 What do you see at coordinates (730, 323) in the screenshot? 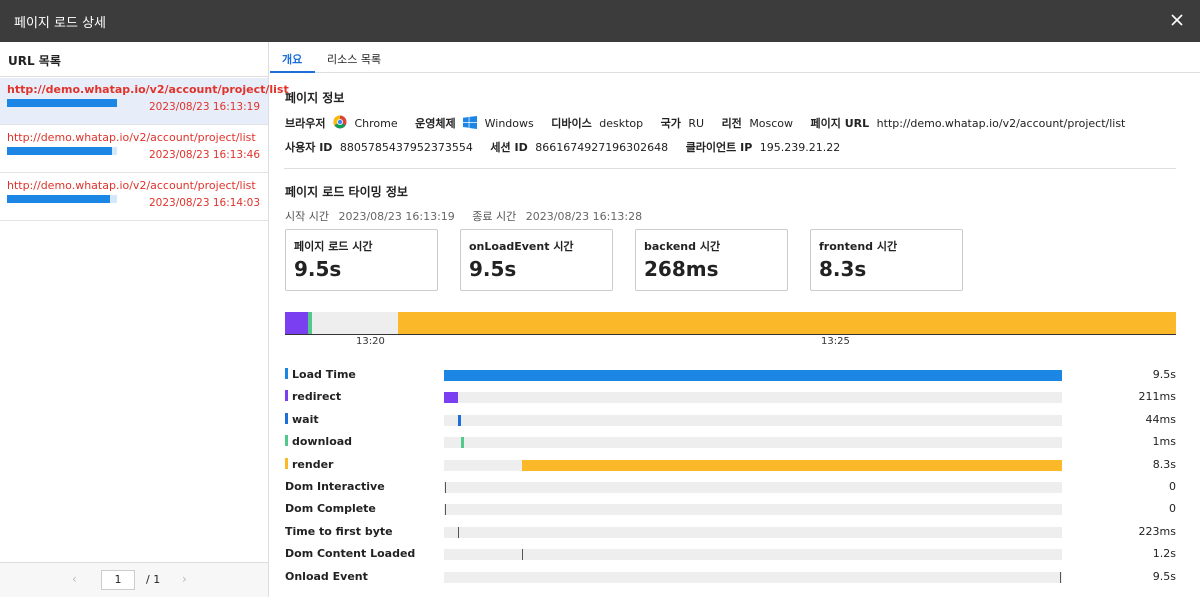
I see `timeline-bar` at bounding box center [730, 323].